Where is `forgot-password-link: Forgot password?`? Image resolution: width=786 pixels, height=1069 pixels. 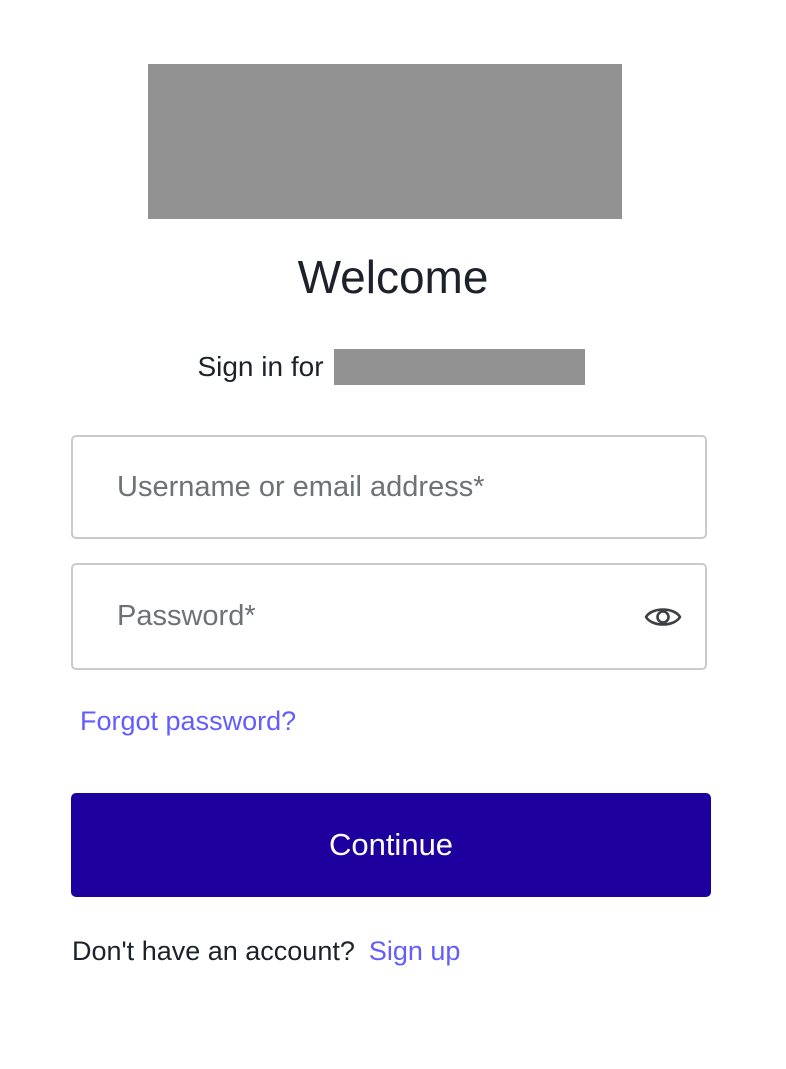 forgot-password-link: Forgot password? is located at coordinates (188, 721).